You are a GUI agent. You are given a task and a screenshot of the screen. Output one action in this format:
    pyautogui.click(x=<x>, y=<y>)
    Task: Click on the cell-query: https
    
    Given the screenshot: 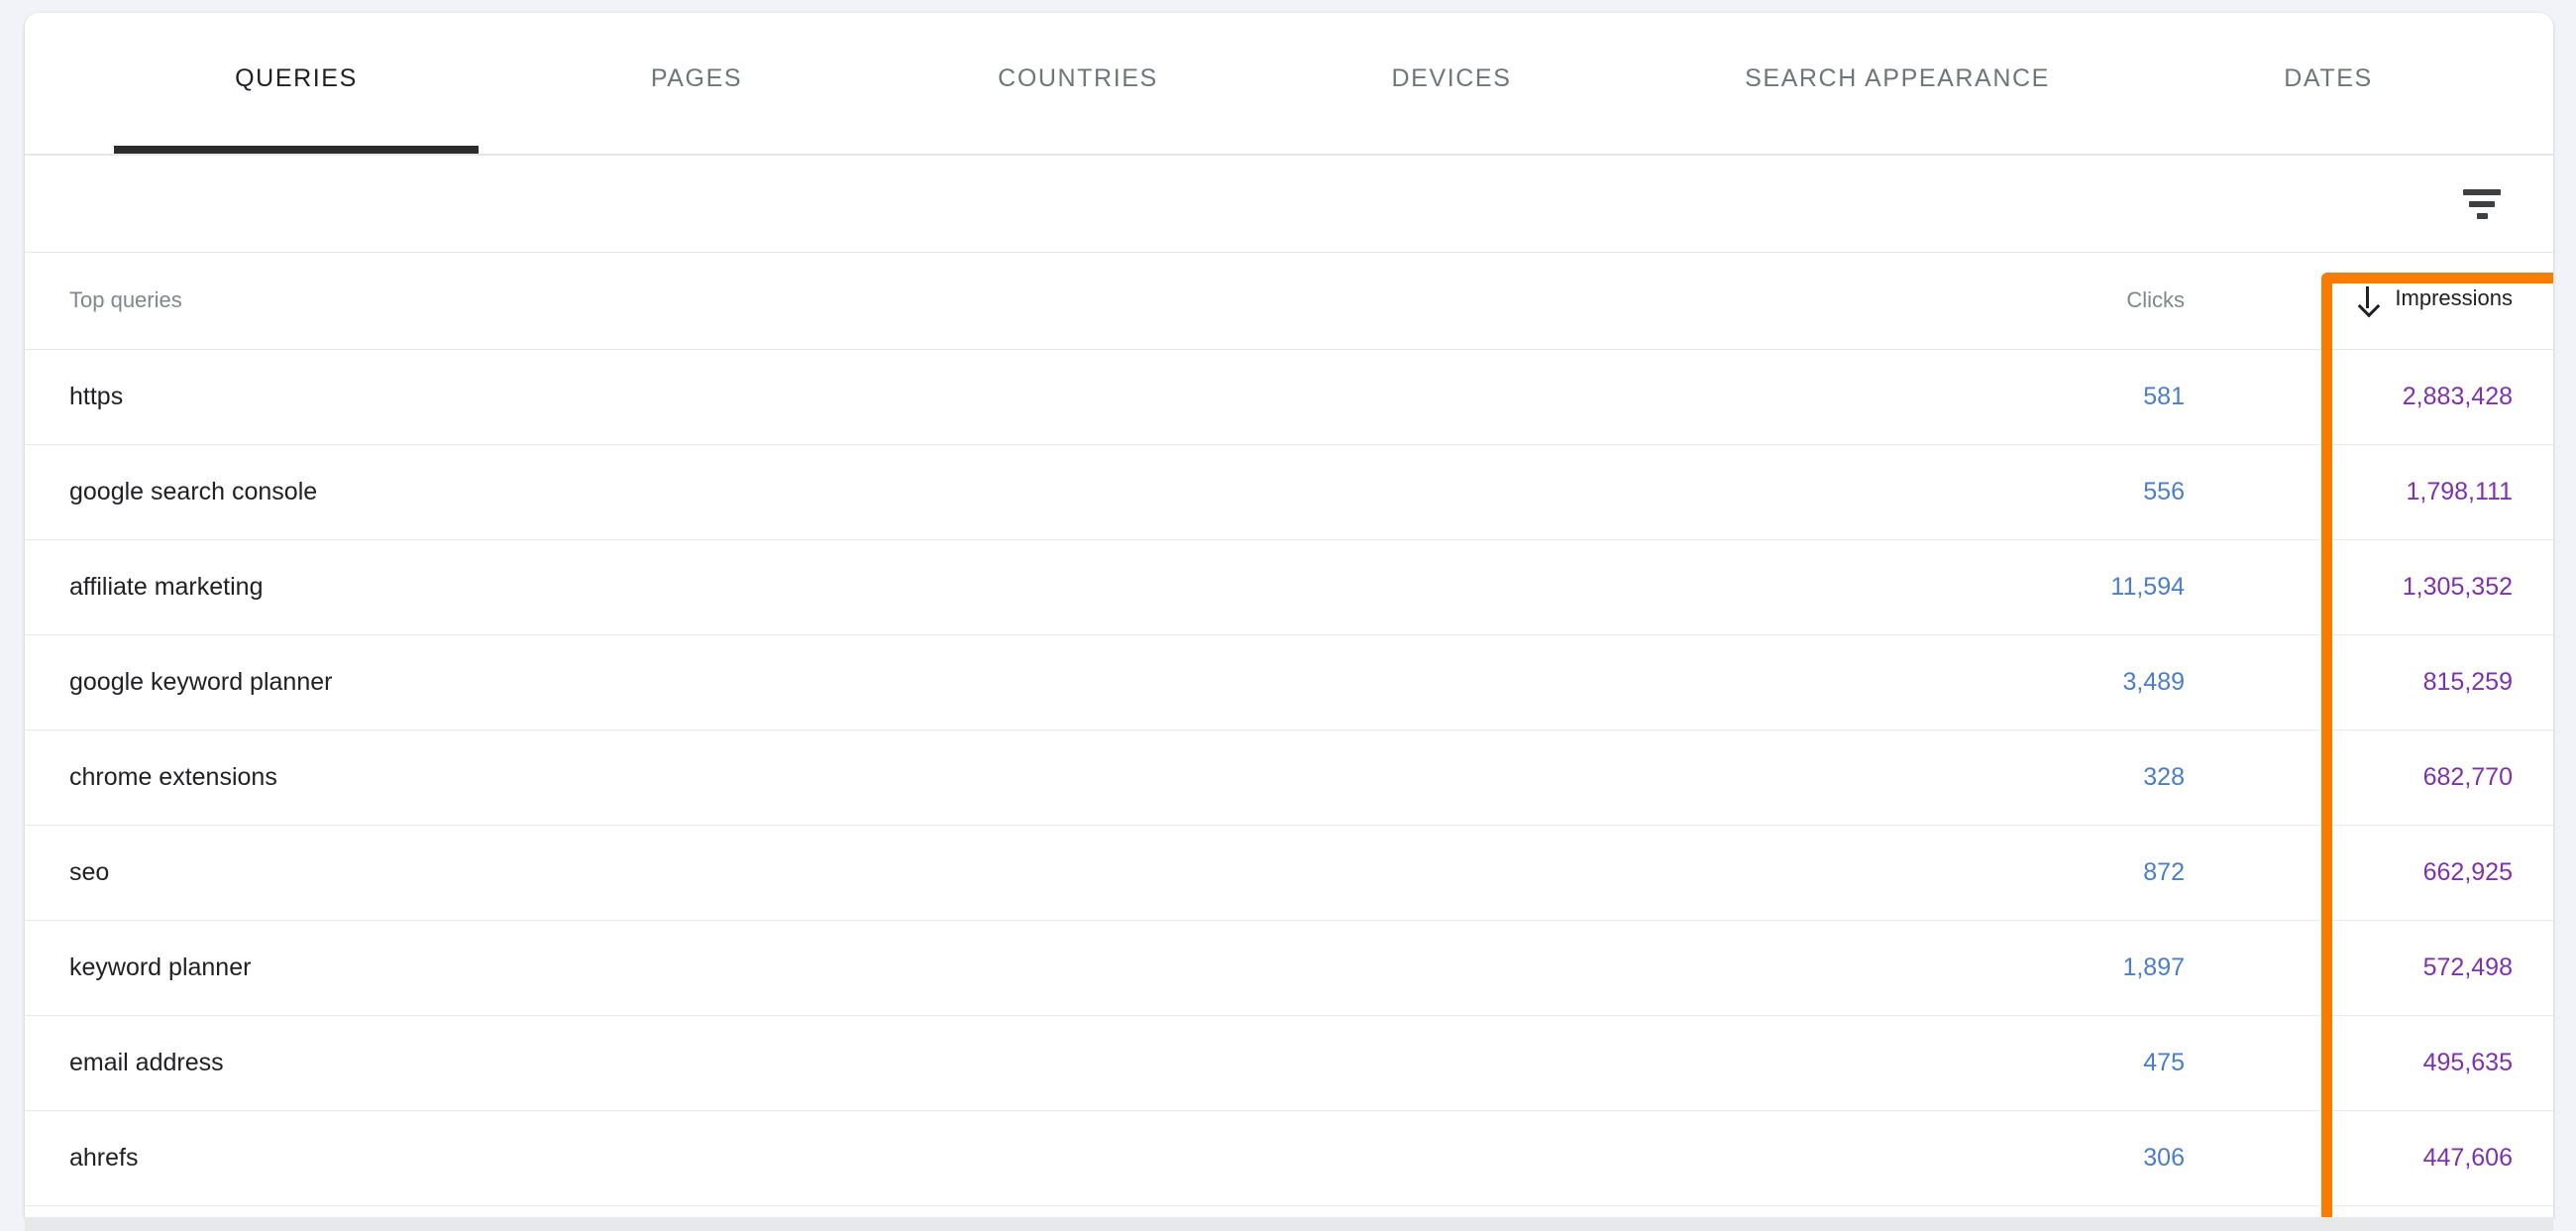 What is the action you would take?
    pyautogui.click(x=991, y=397)
    